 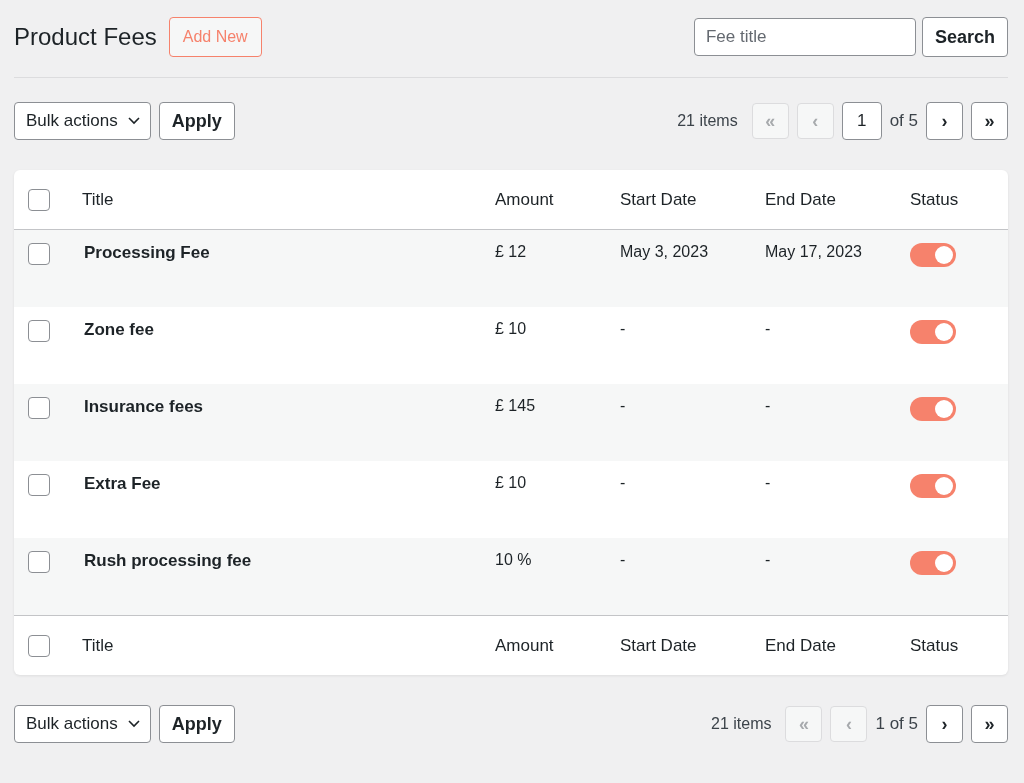 What do you see at coordinates (516, 406) in the screenshot?
I see `table-cell-text: £ 145` at bounding box center [516, 406].